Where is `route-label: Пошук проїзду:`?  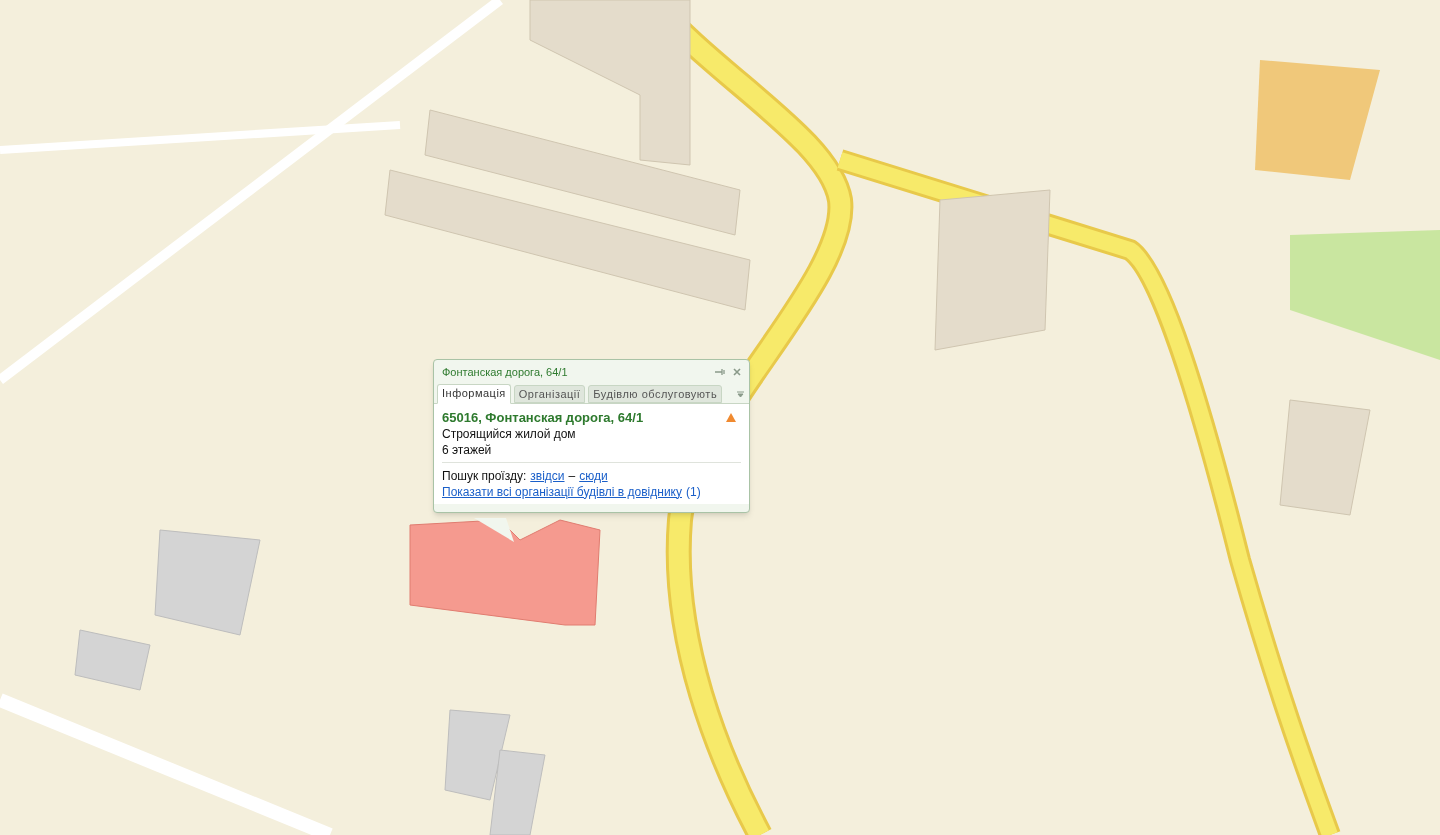 route-label: Пошук проїзду: is located at coordinates (484, 475).